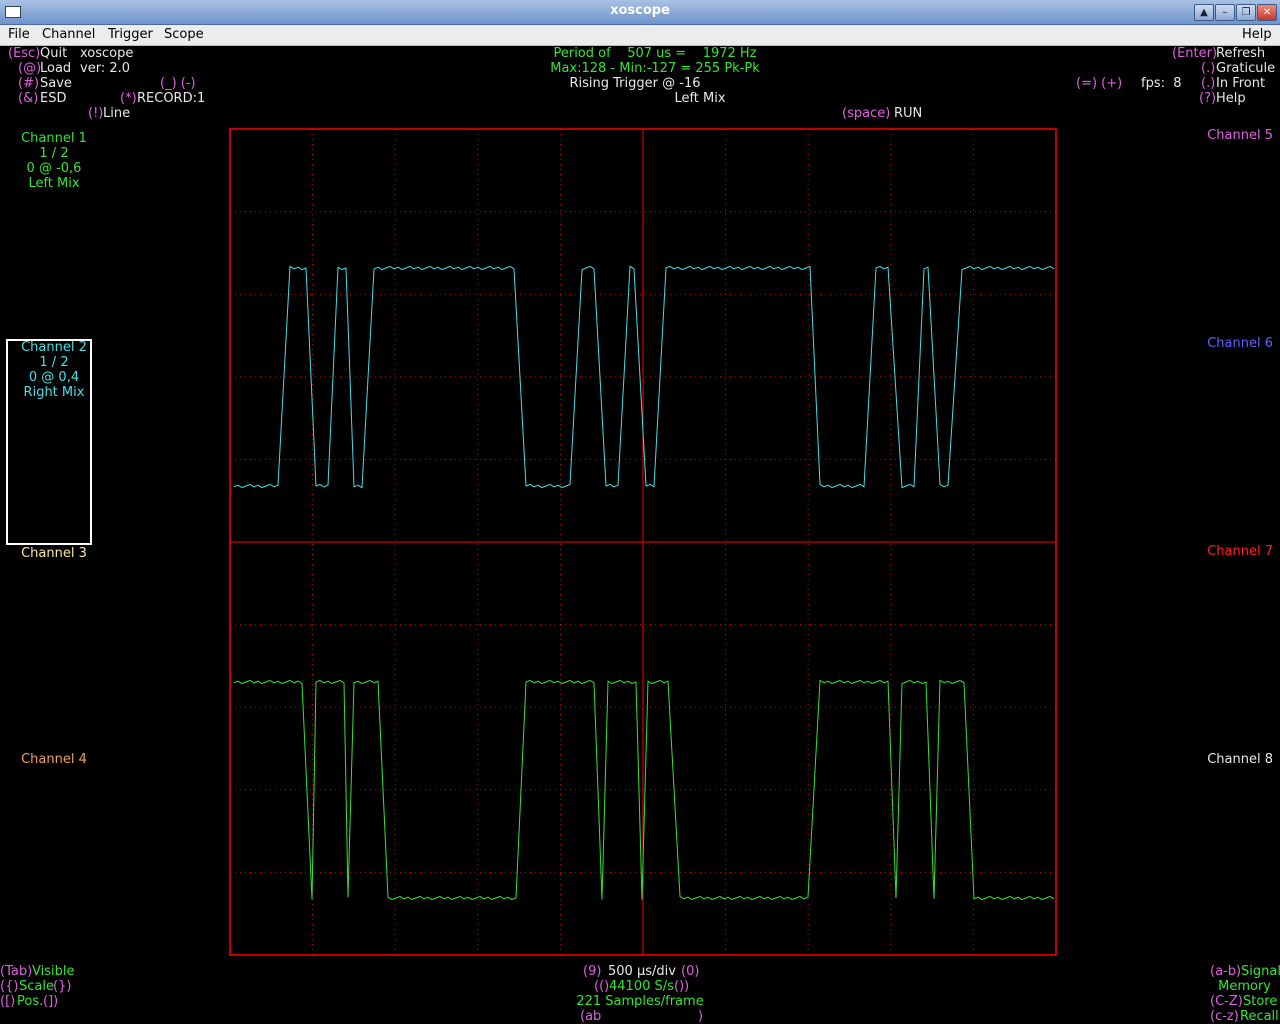 Image resolution: width=1280 pixels, height=1024 pixels. I want to click on load-label: Load, so click(55, 68).